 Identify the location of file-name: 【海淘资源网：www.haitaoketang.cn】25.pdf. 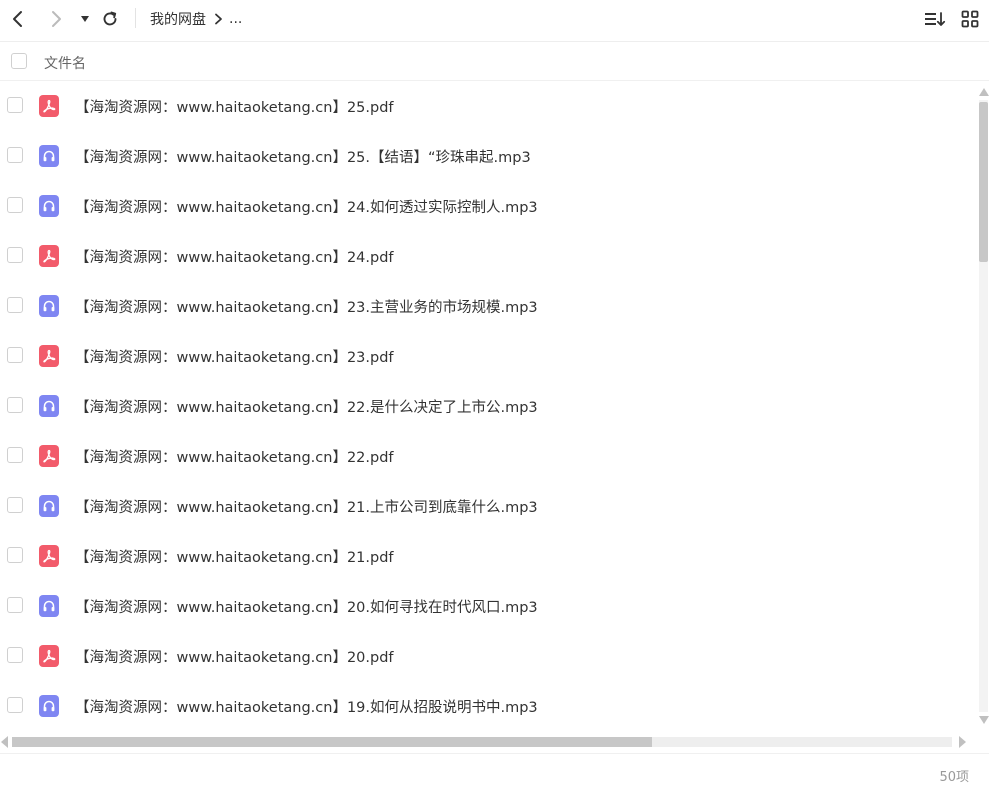
(234, 106).